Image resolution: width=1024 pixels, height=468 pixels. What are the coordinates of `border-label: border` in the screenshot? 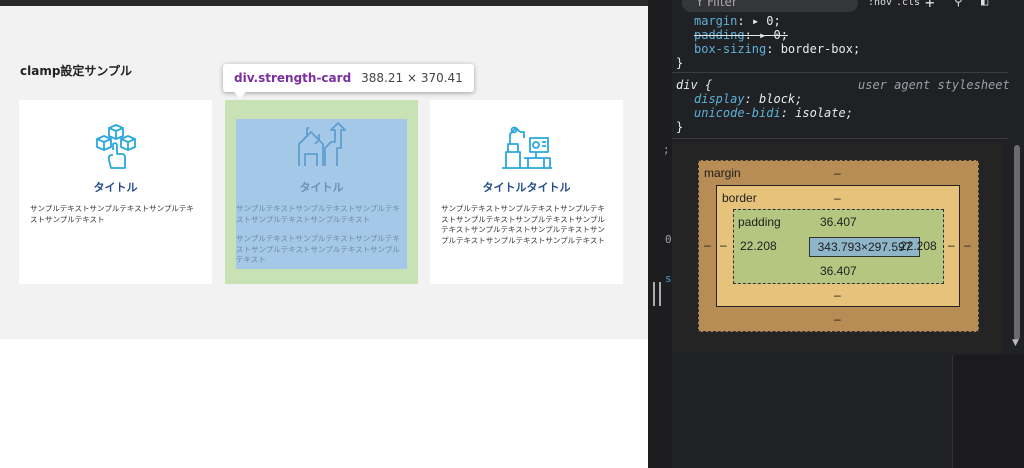 It's located at (739, 198).